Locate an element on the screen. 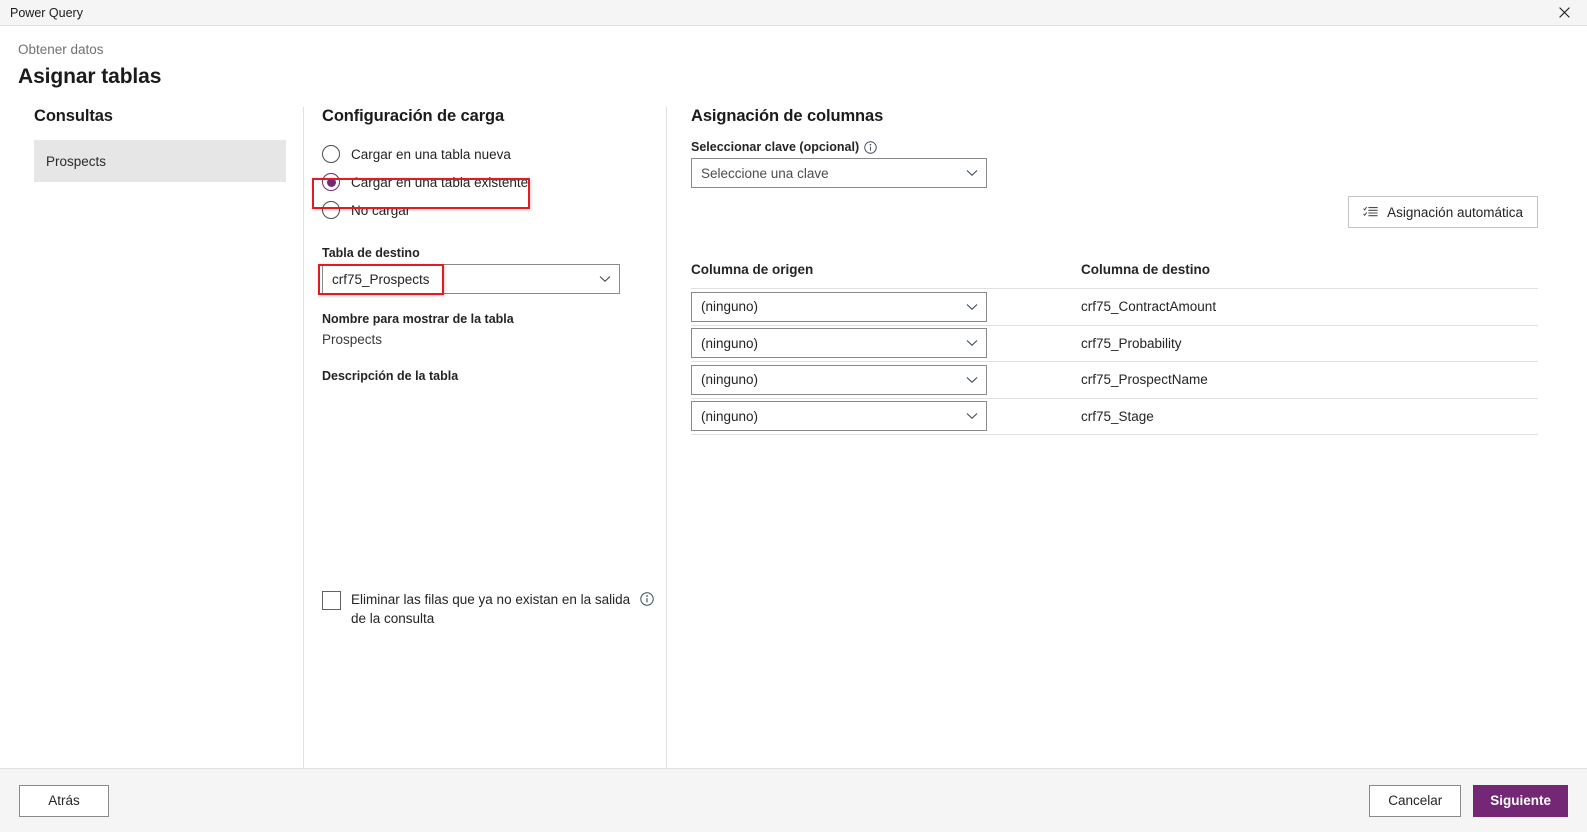  radio-label: Cargar en una tabla nueva is located at coordinates (431, 154).